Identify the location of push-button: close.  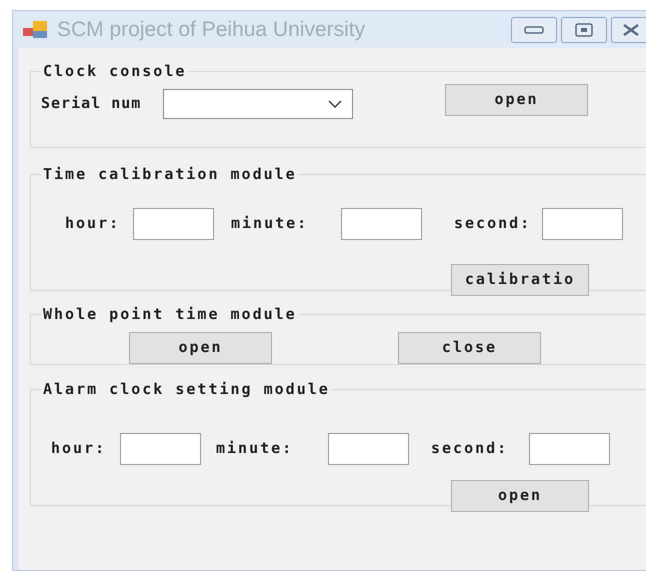
(469, 348).